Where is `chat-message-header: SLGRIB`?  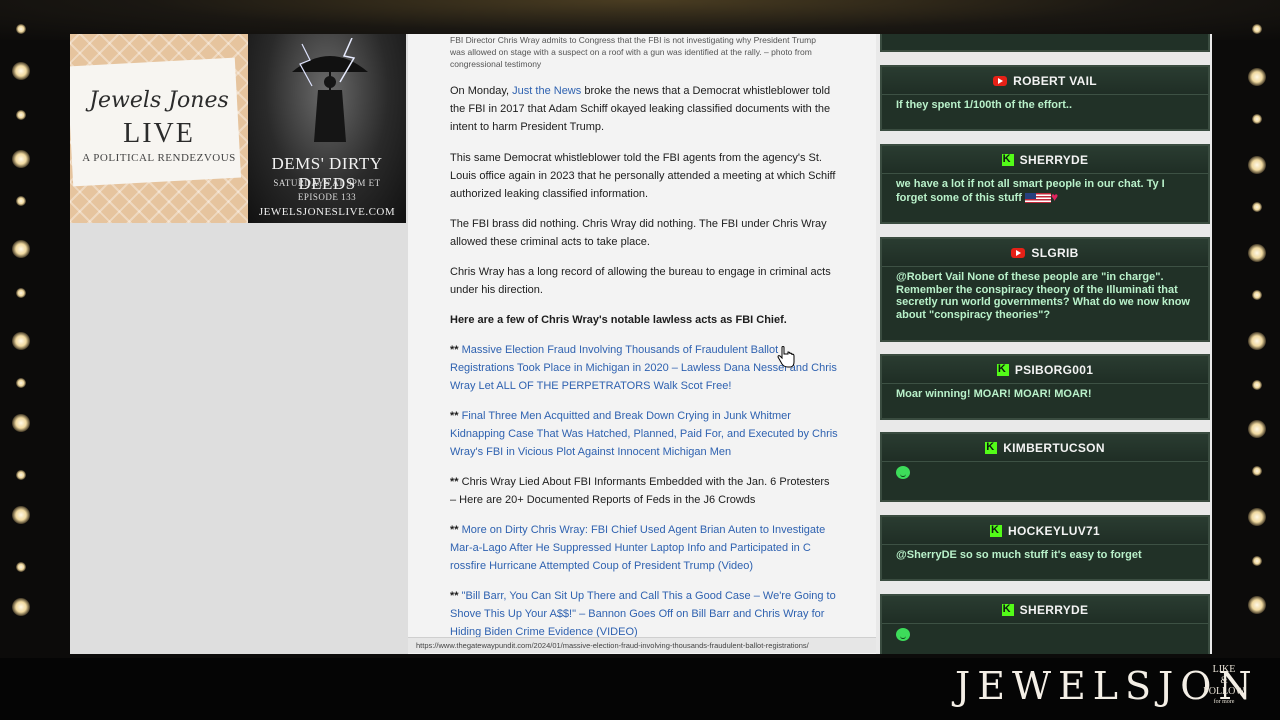 chat-message-header: SLGRIB is located at coordinates (1045, 253).